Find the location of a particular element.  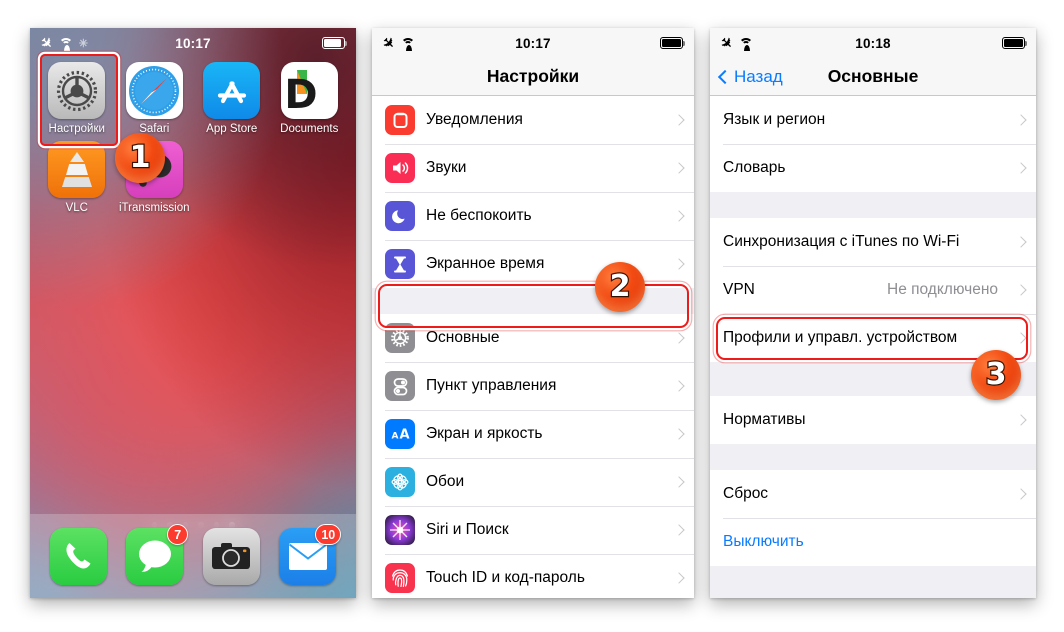

settings-row-siri: Siri и Поиск is located at coordinates (533, 530).